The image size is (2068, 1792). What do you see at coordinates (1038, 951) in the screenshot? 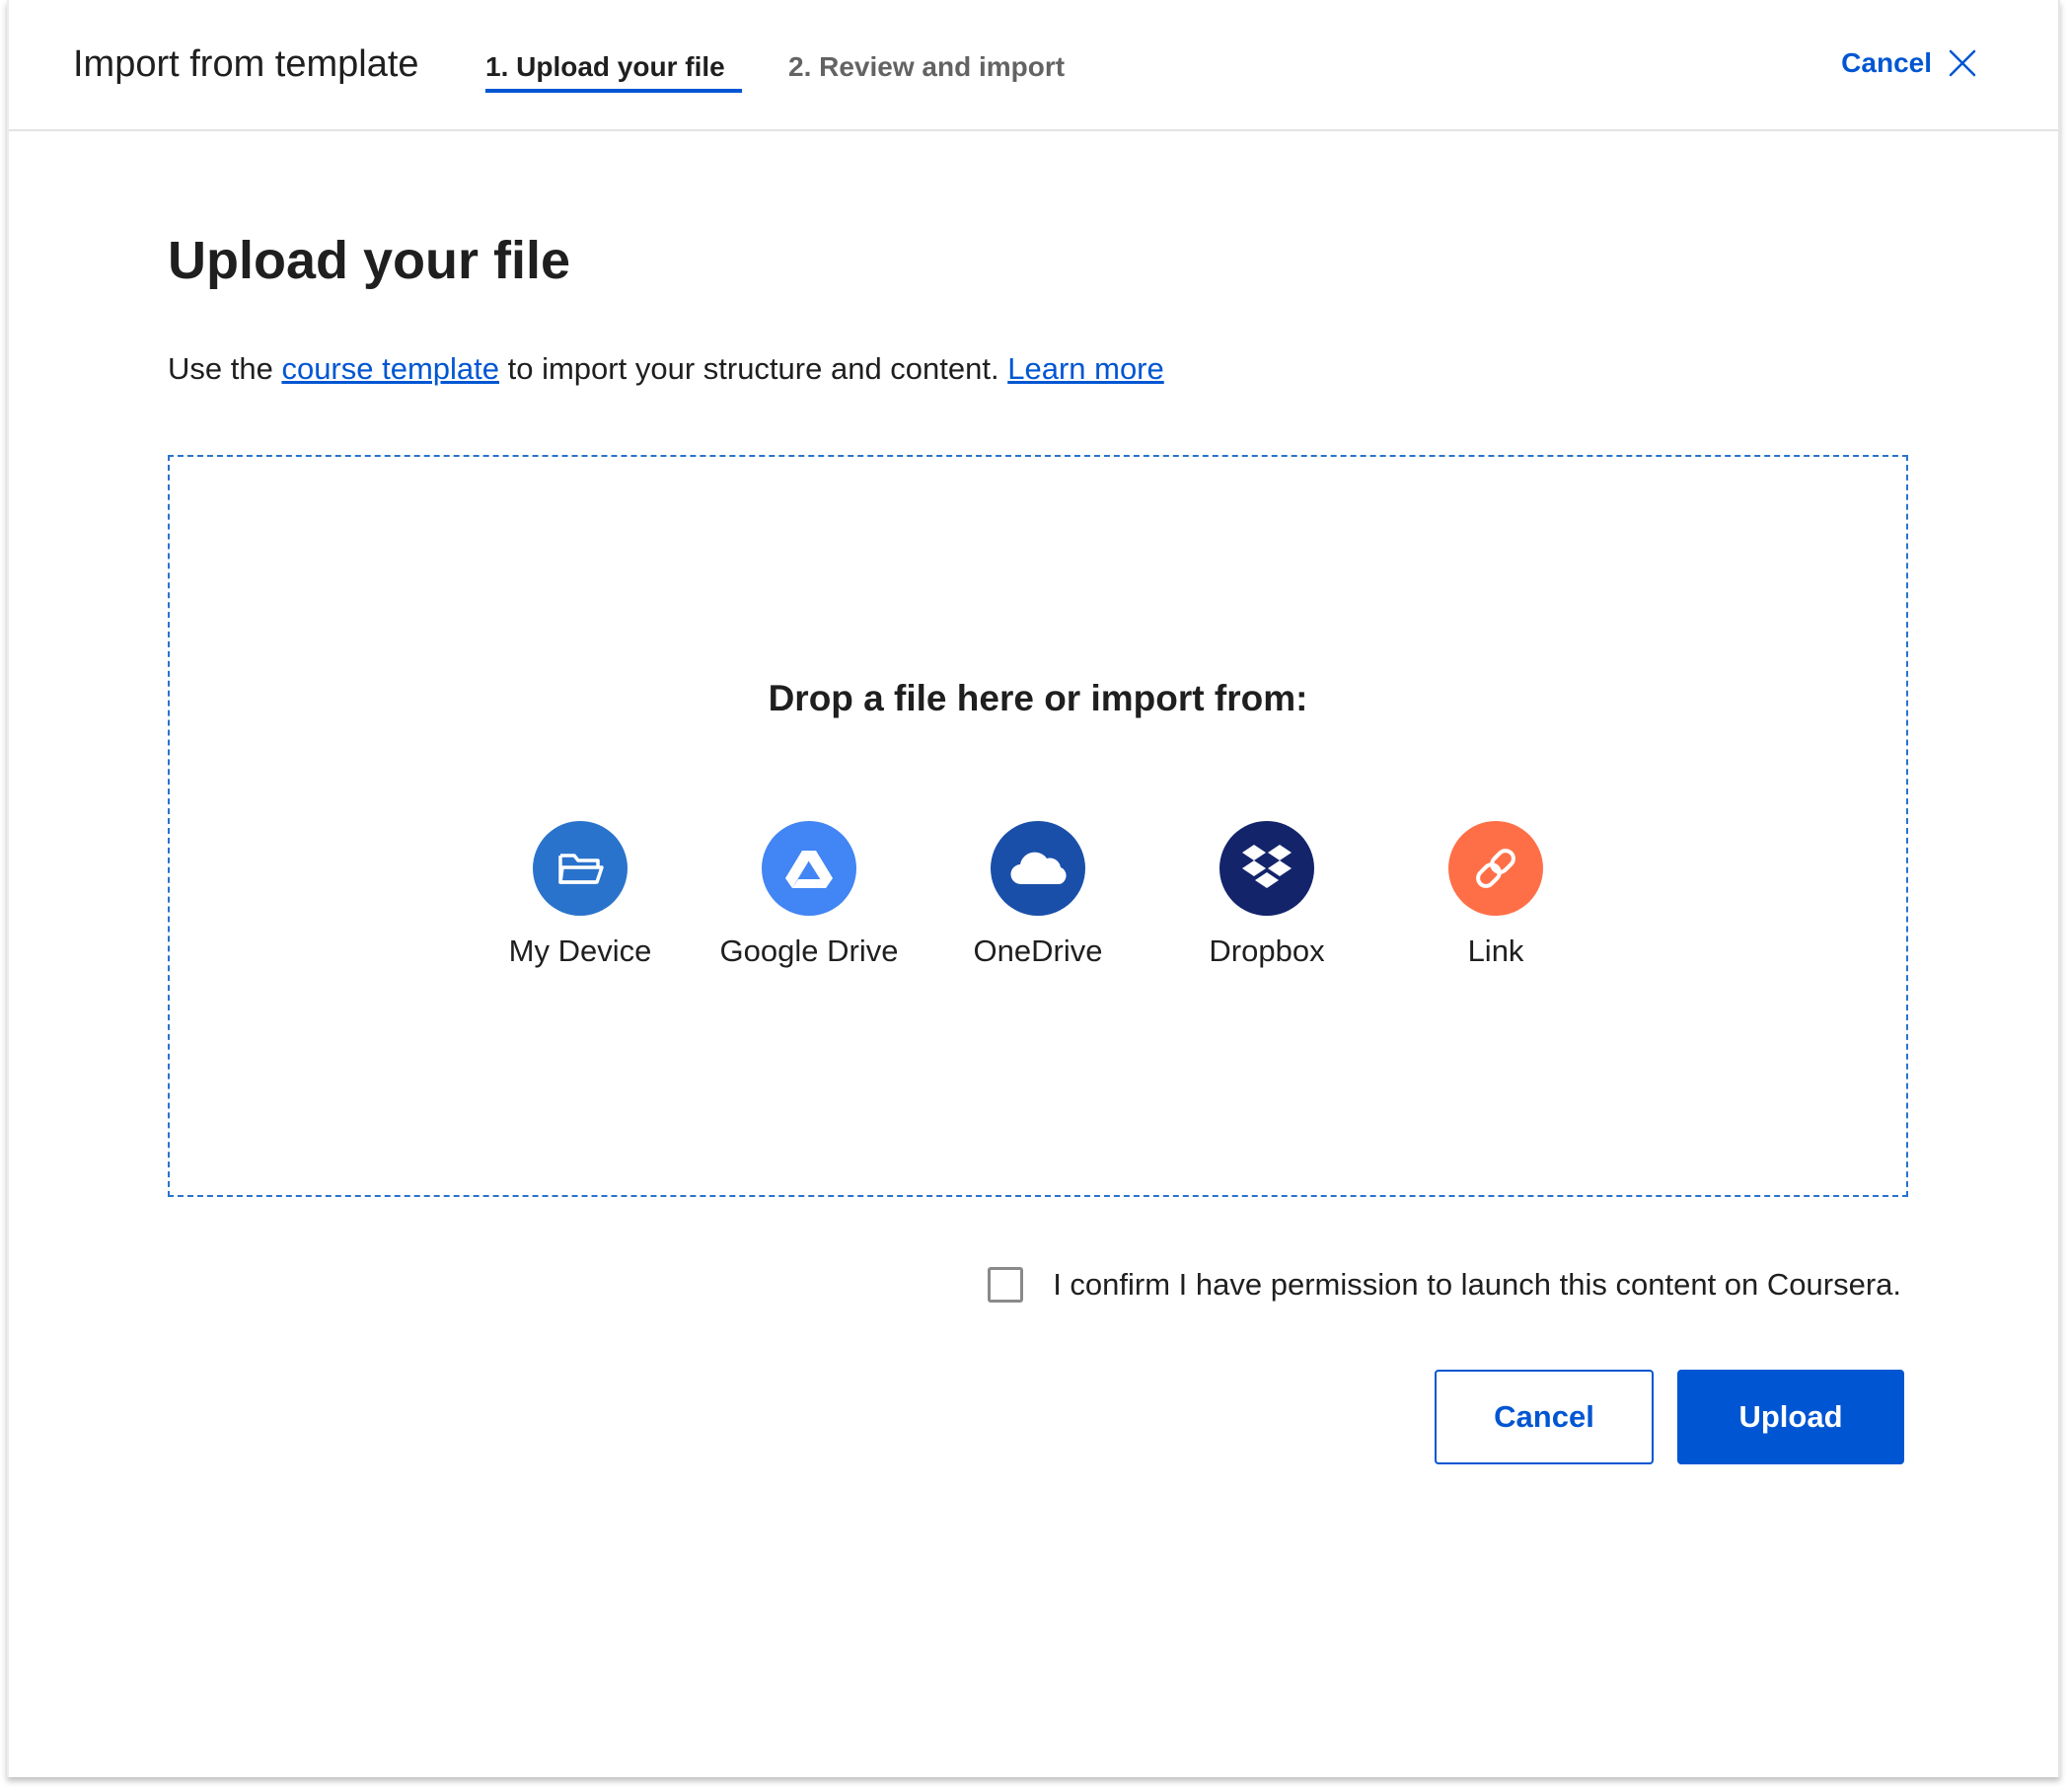
I see `source-label-onedrive: OneDrive` at bounding box center [1038, 951].